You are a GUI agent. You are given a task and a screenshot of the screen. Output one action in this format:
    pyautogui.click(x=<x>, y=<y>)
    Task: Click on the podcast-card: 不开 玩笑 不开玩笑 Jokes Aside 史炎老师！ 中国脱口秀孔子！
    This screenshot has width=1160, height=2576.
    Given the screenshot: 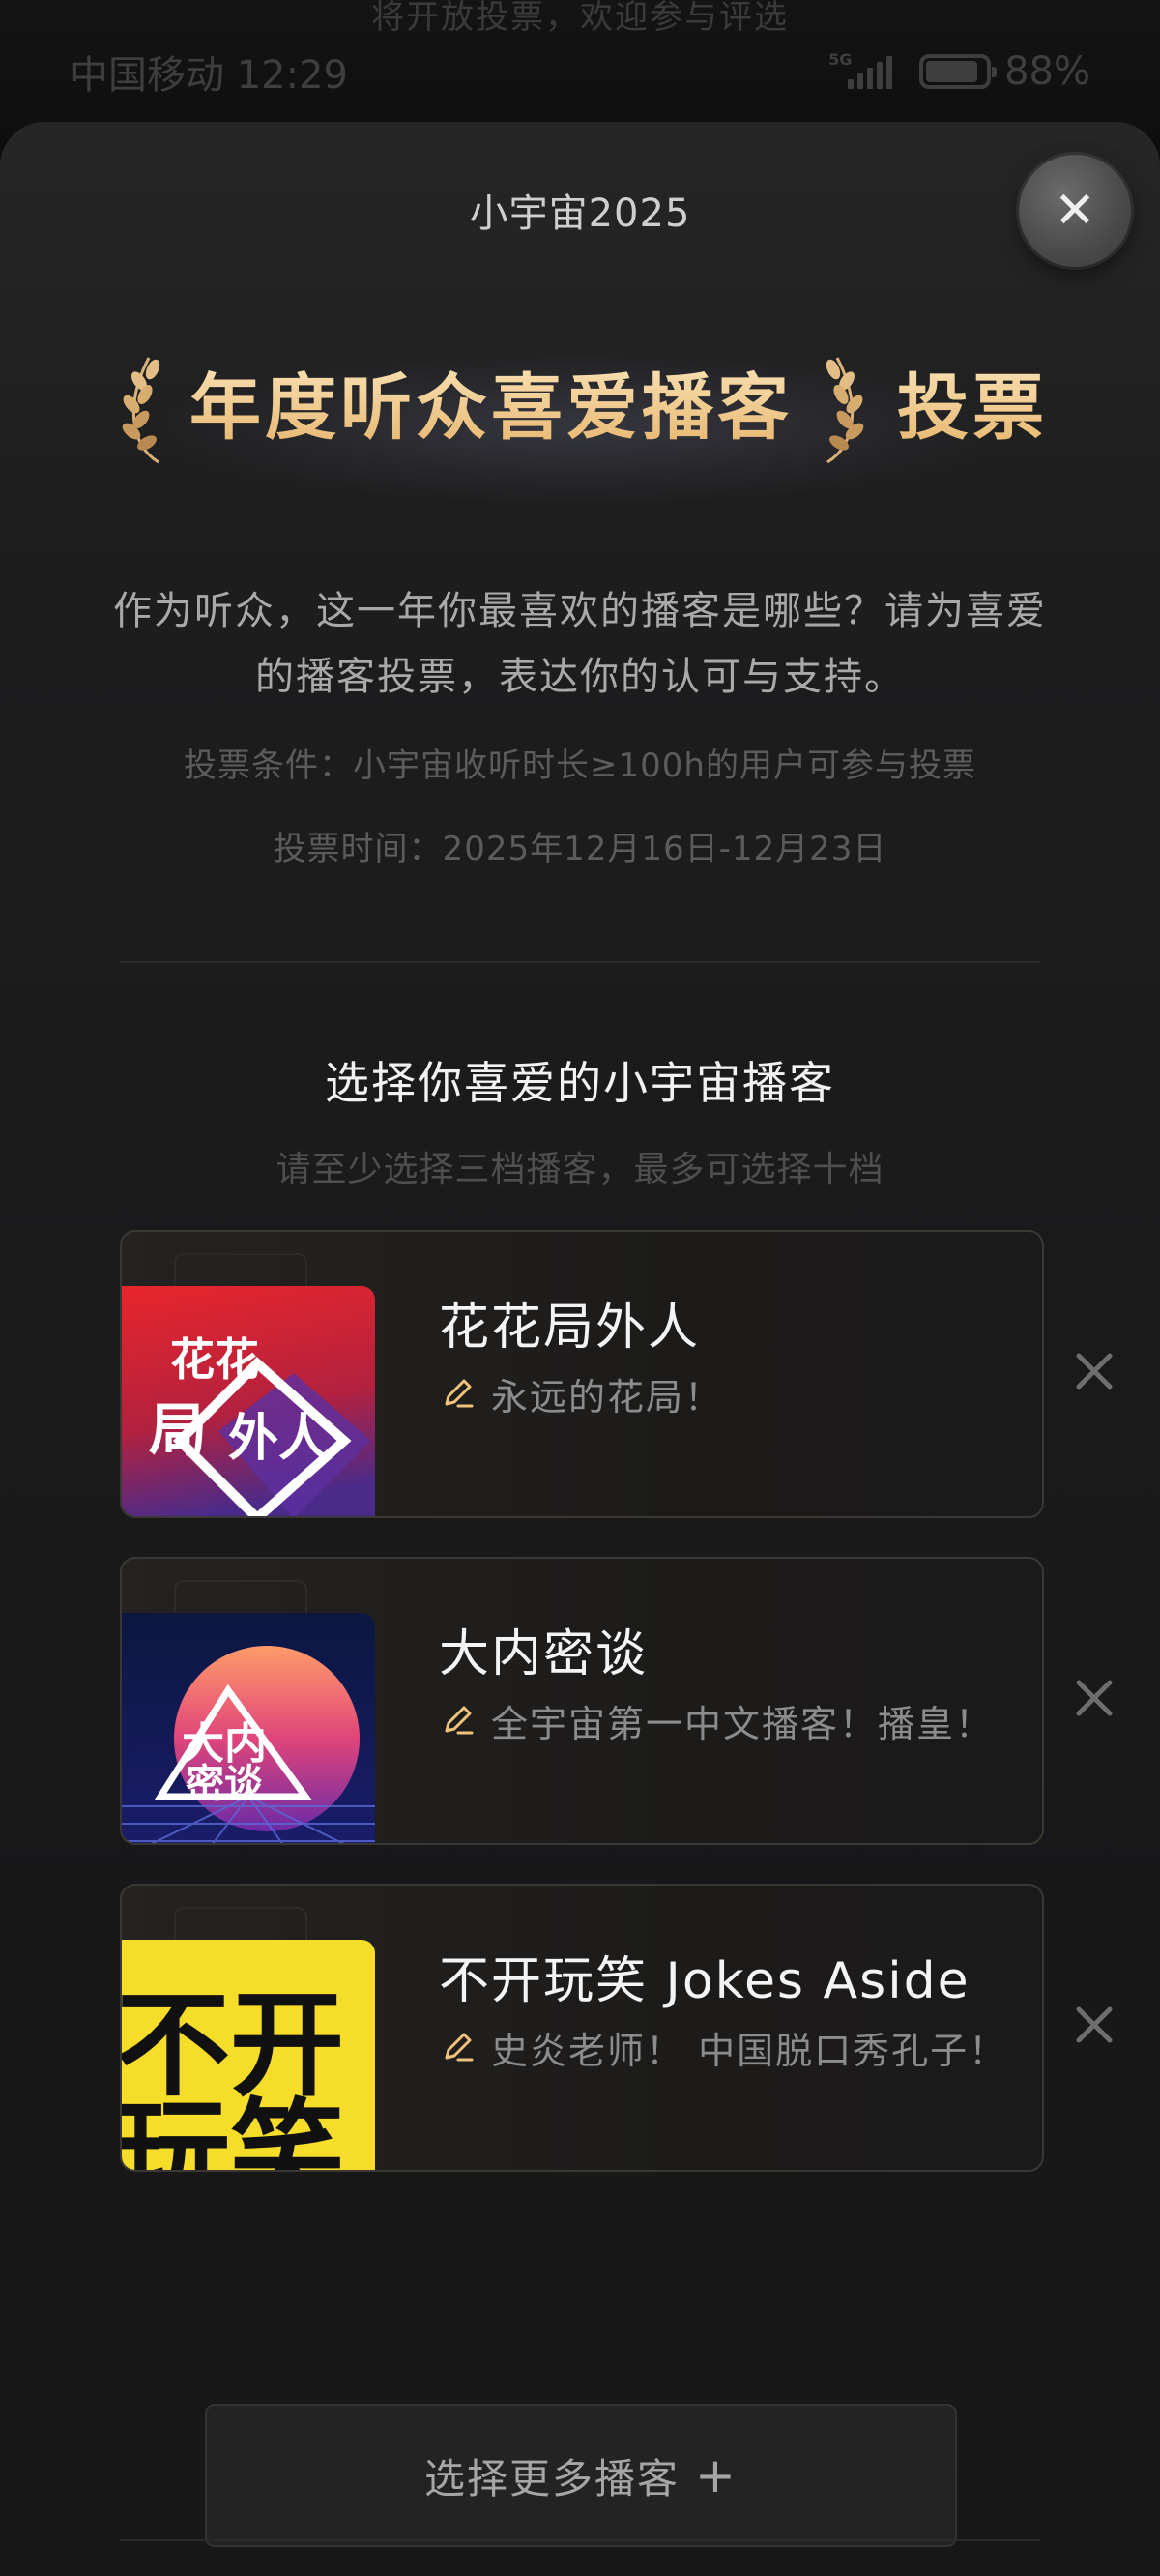 What is the action you would take?
    pyautogui.click(x=582, y=2028)
    